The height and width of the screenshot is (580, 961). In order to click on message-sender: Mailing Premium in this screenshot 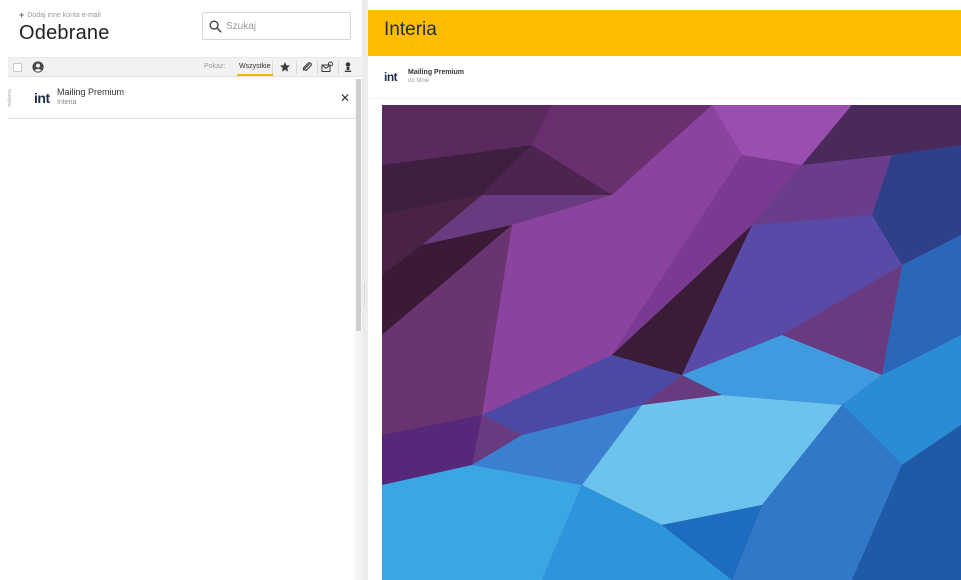, I will do `click(91, 92)`.